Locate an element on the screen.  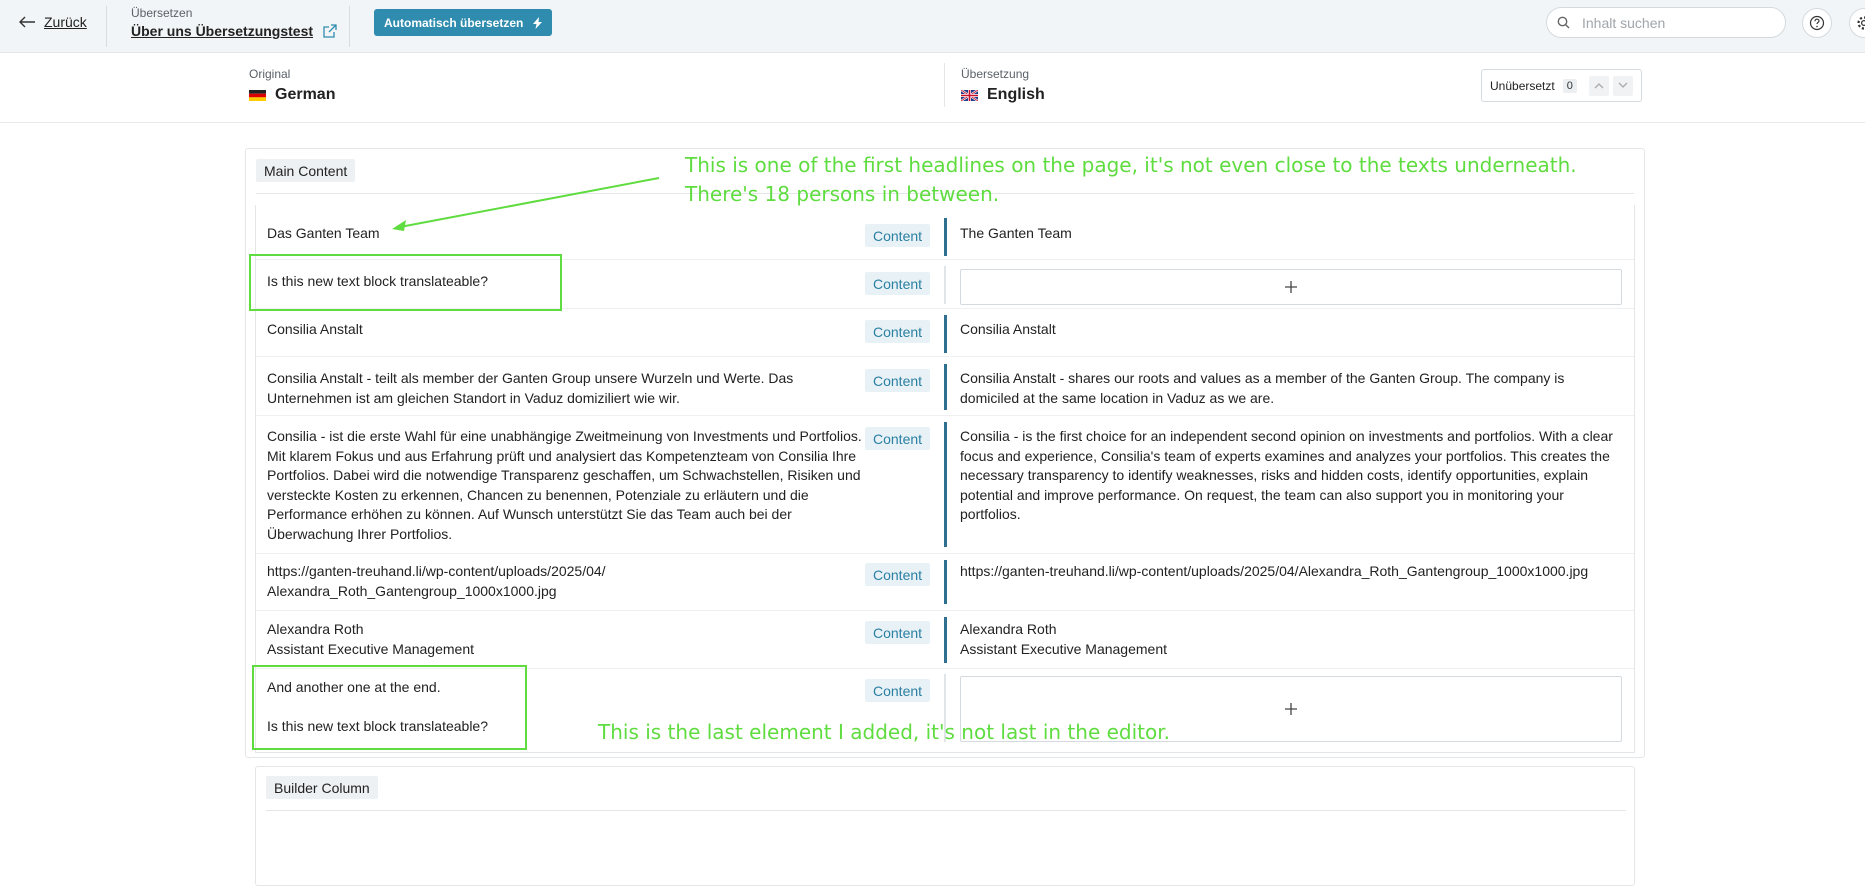
gear-icon is located at coordinates (1860, 23).